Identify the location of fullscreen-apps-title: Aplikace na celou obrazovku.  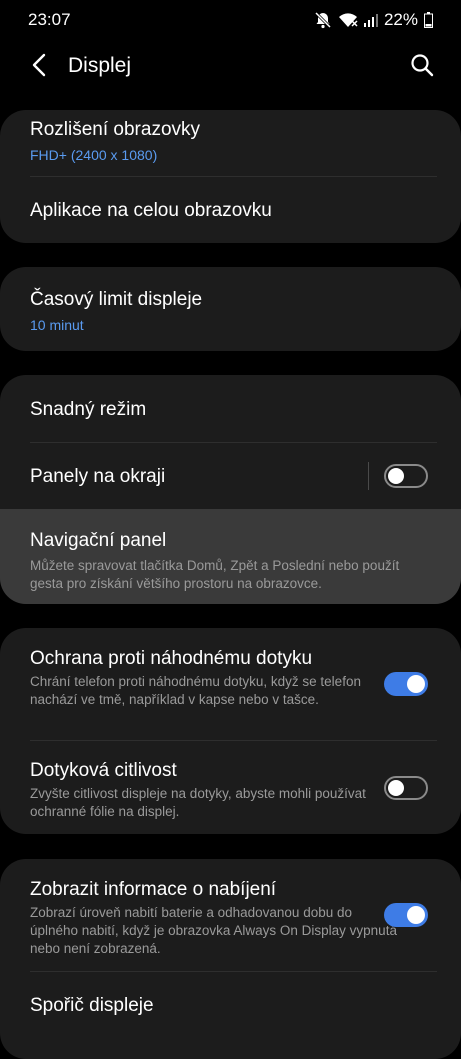
(151, 210).